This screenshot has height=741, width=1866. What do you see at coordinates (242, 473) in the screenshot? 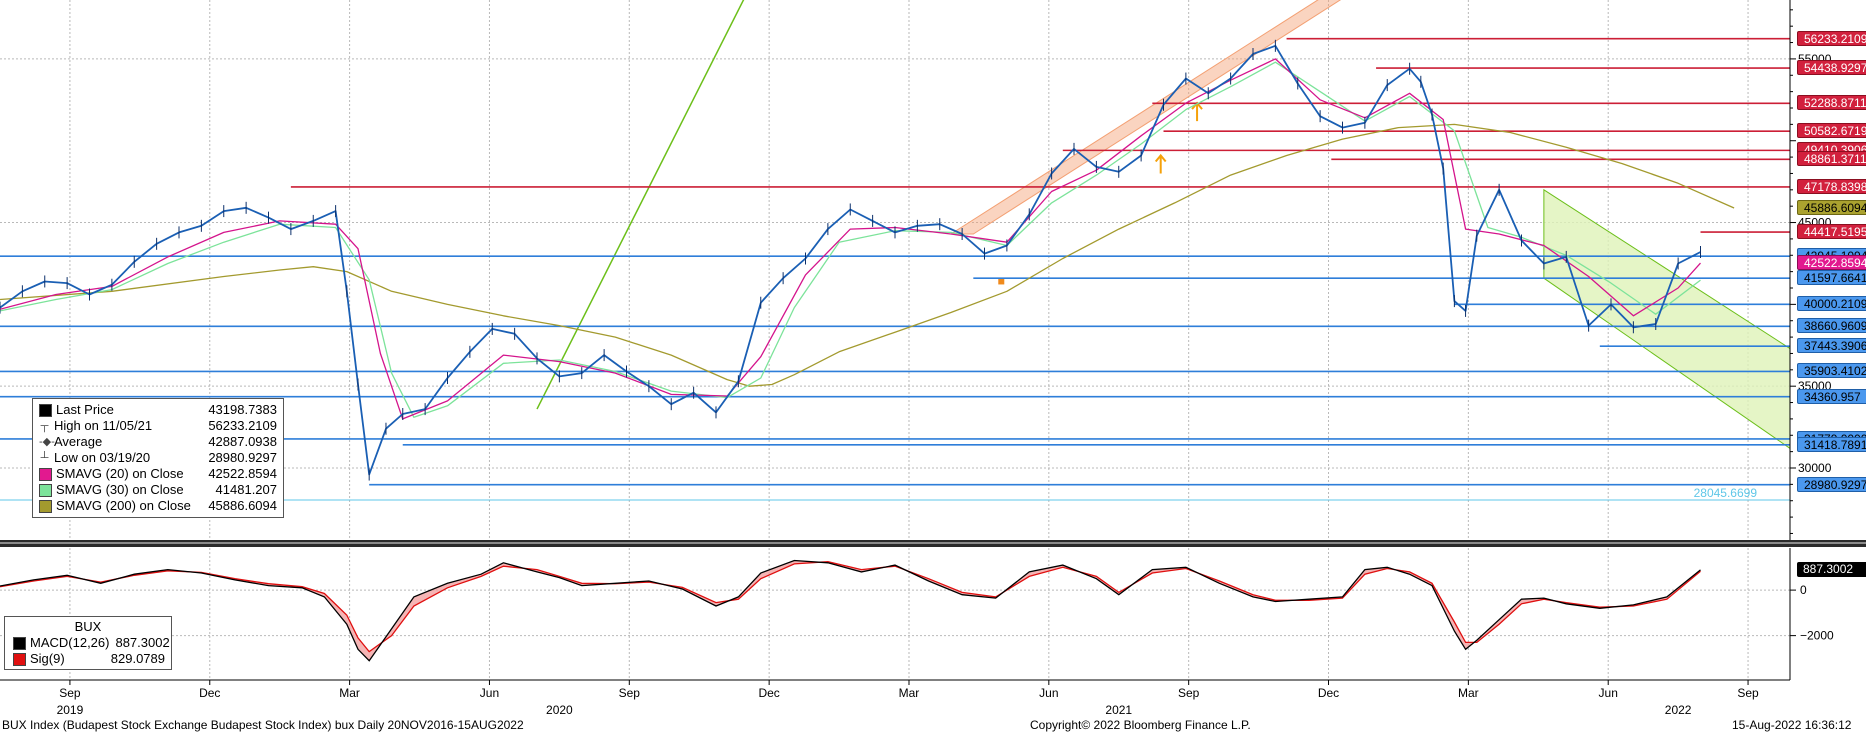
I see `legend-value: 42522.8594` at bounding box center [242, 473].